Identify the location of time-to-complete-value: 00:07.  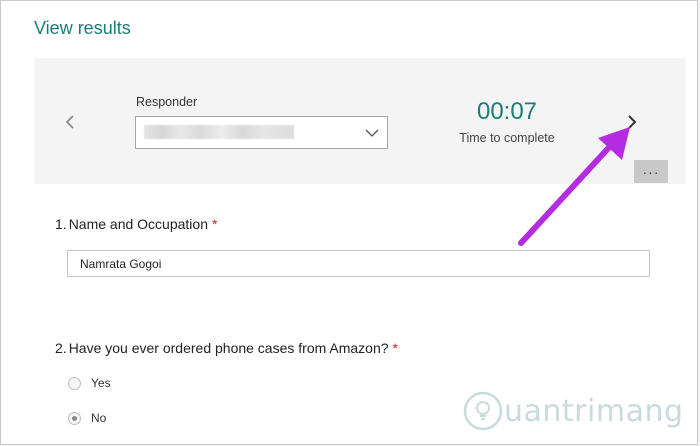
(507, 111).